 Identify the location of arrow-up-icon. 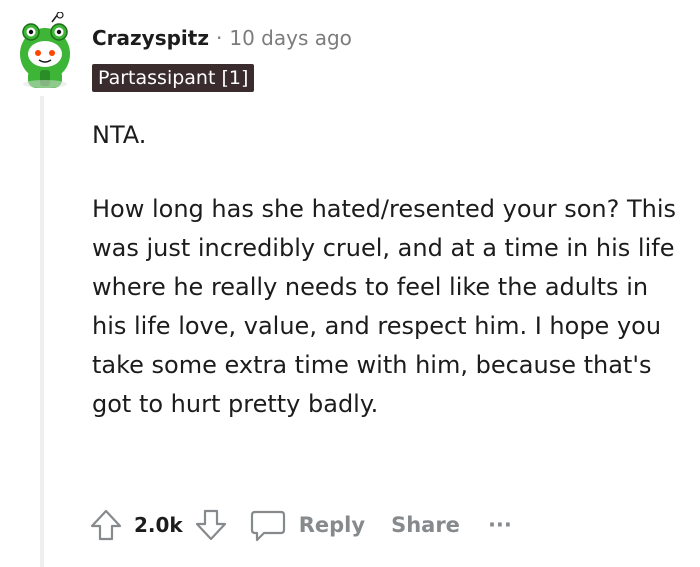
(106, 525).